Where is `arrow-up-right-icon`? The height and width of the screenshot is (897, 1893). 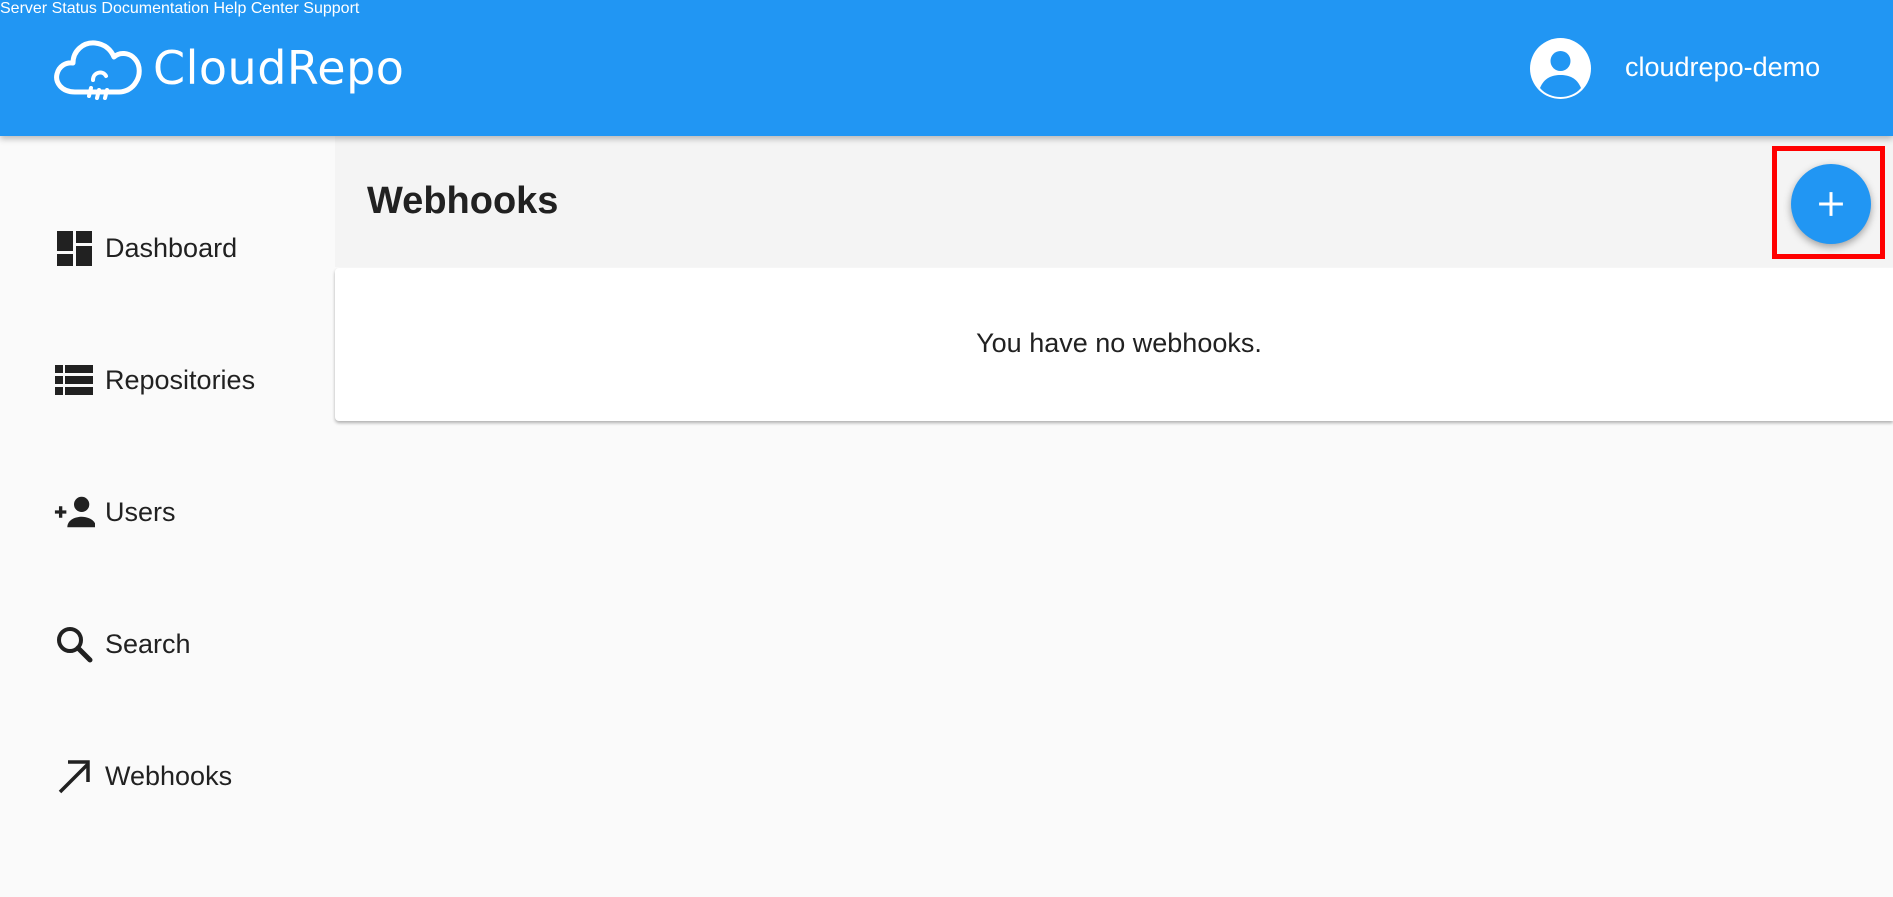
arrow-up-right-icon is located at coordinates (74, 776).